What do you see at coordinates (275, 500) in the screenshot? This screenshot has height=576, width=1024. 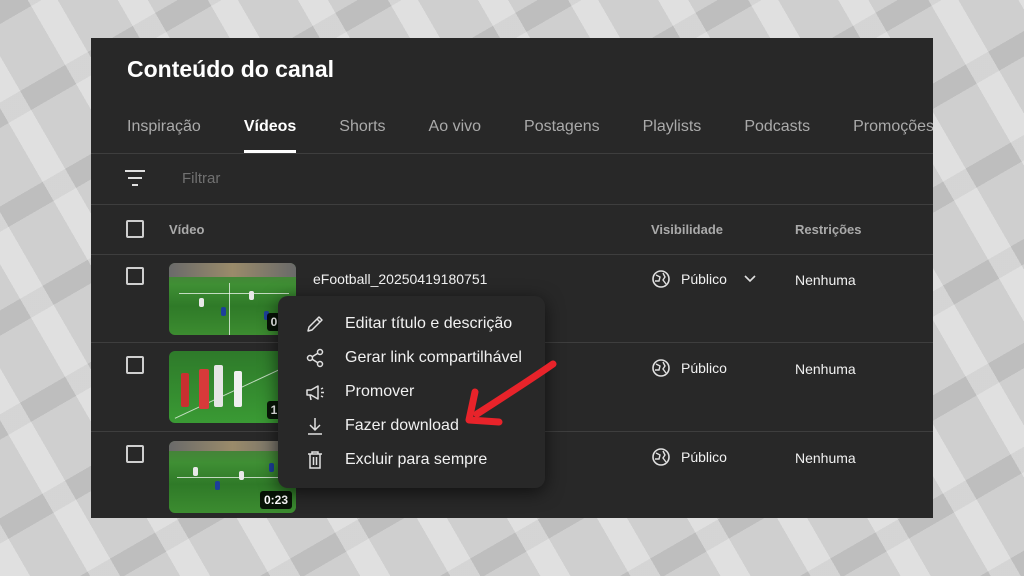 I see `video-duration: 0:23` at bounding box center [275, 500].